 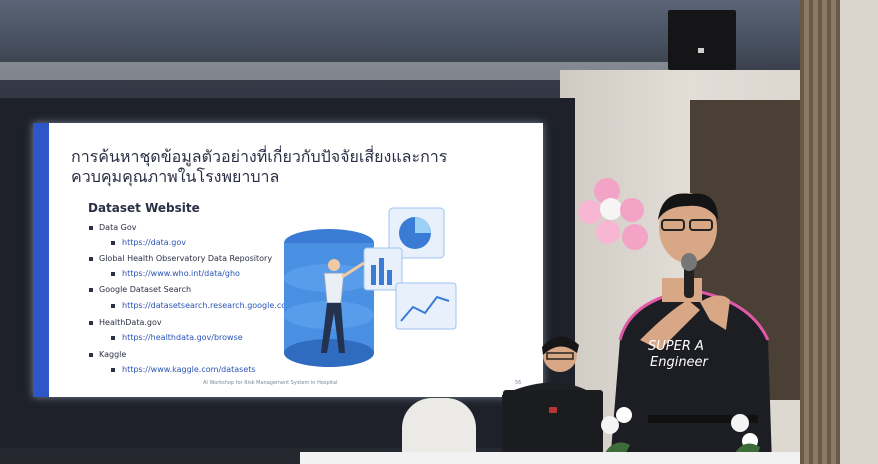 What do you see at coordinates (113, 354) in the screenshot?
I see `dataset-name: Kaggle` at bounding box center [113, 354].